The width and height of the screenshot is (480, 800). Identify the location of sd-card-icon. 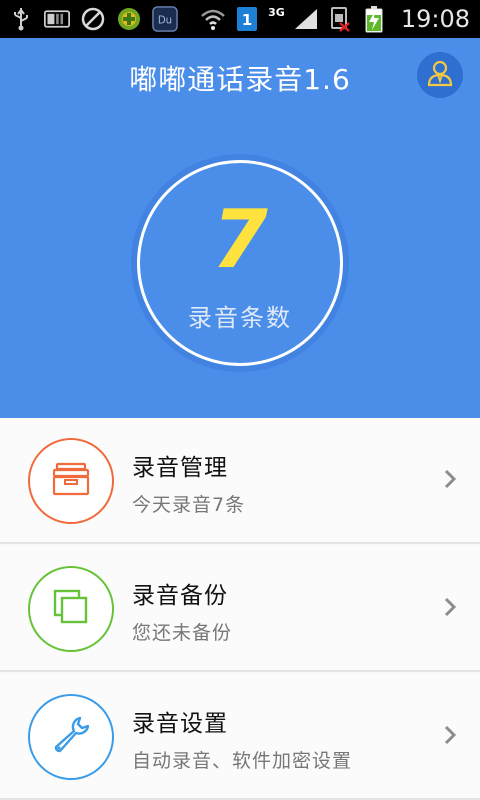
(57, 19).